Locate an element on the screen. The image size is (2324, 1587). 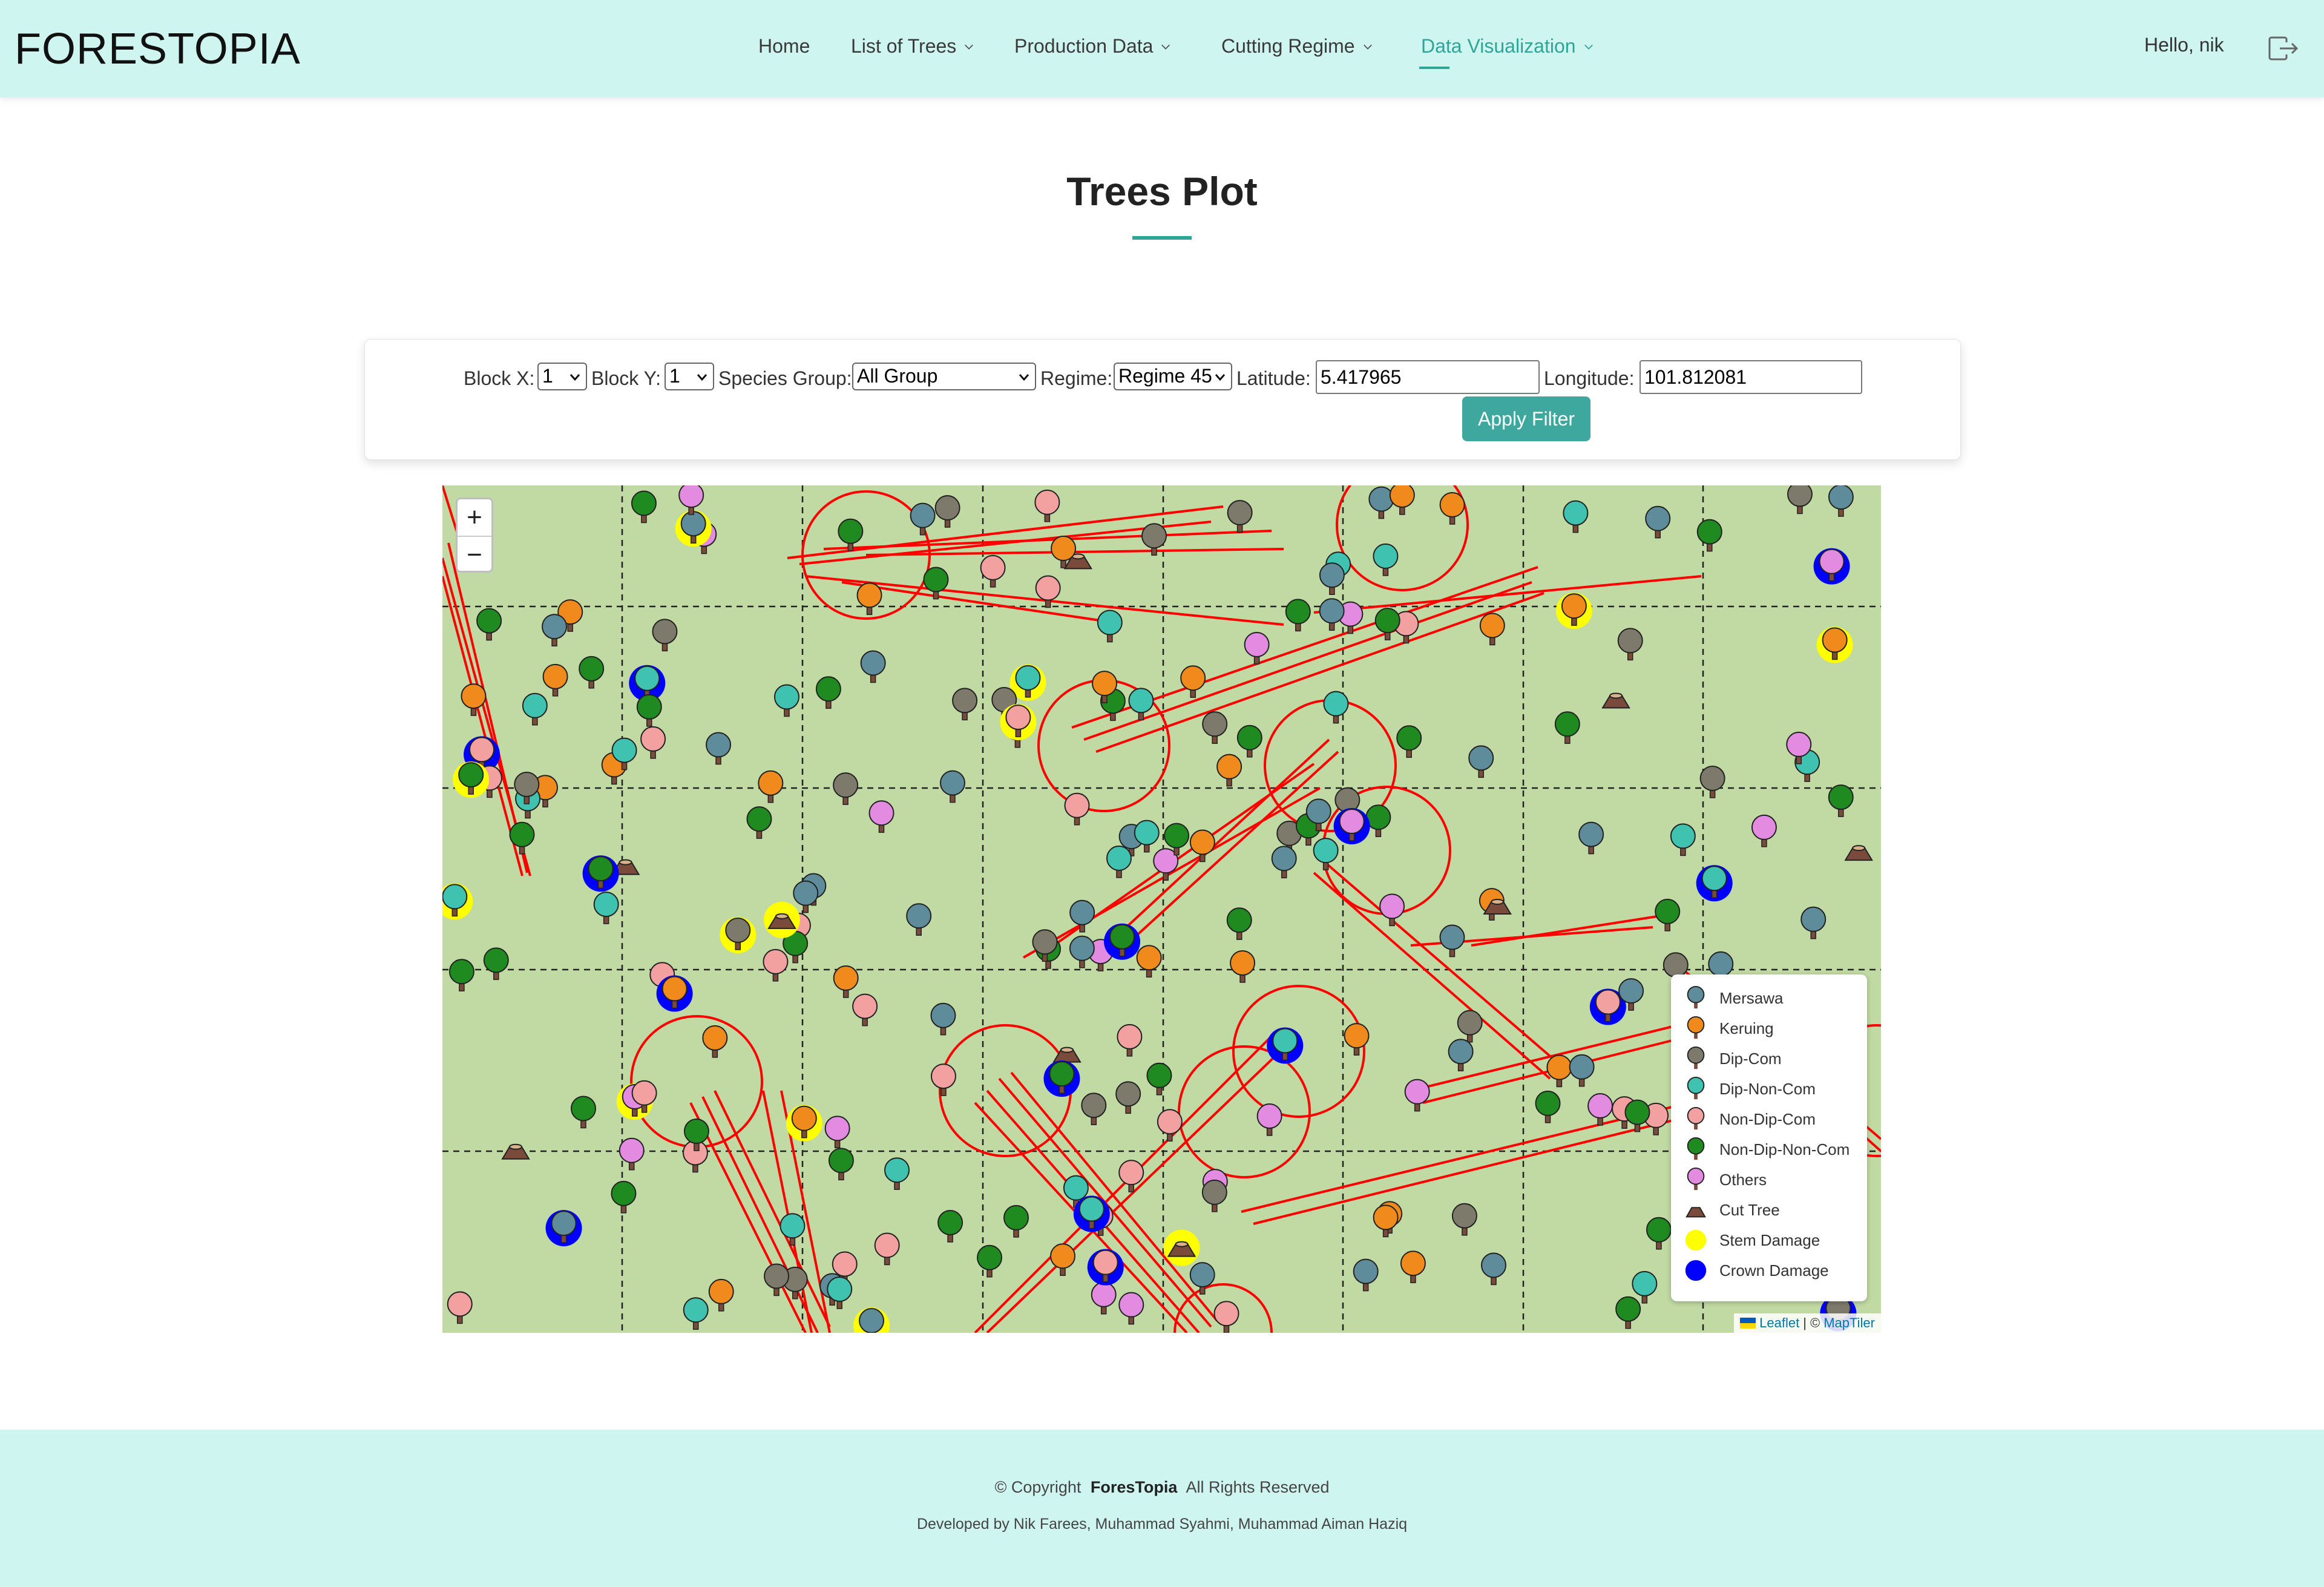
latitude-input: 5.417965 is located at coordinates (1428, 377).